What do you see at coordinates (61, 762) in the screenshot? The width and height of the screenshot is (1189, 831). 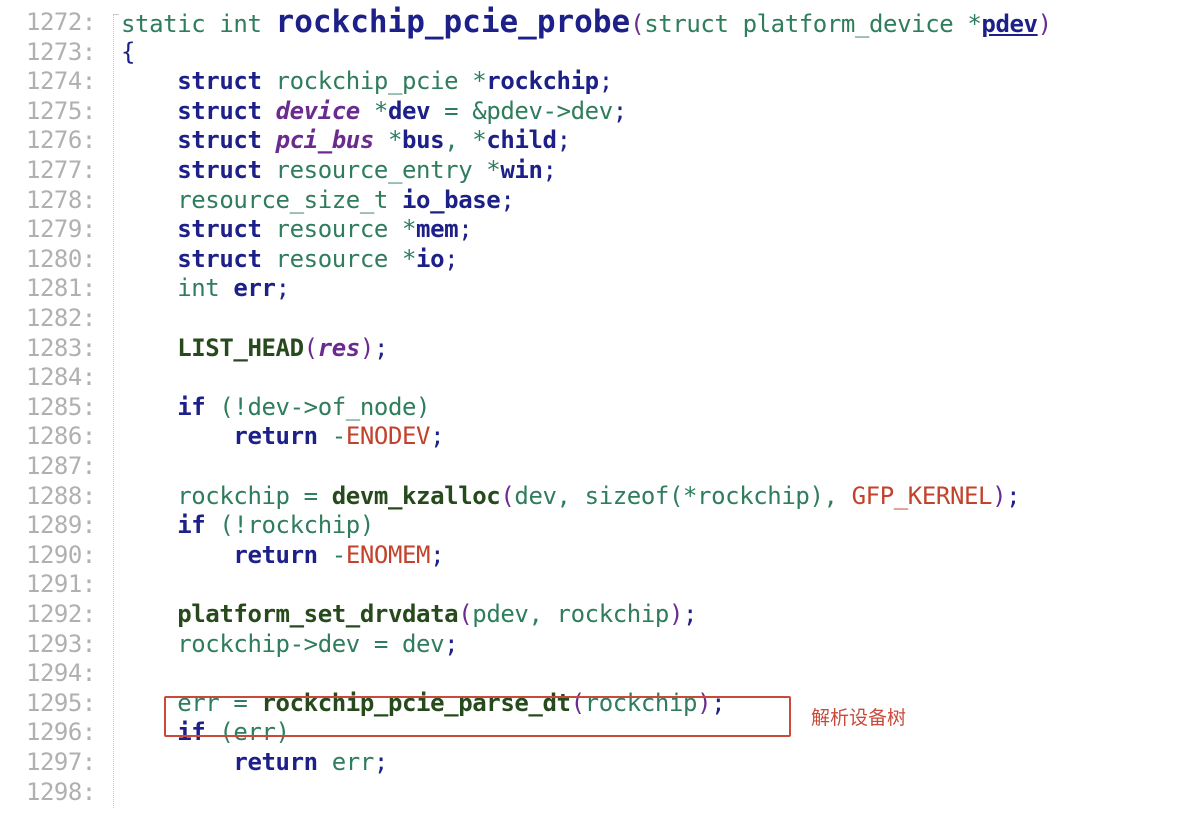 I see `line-number: 1297:` at bounding box center [61, 762].